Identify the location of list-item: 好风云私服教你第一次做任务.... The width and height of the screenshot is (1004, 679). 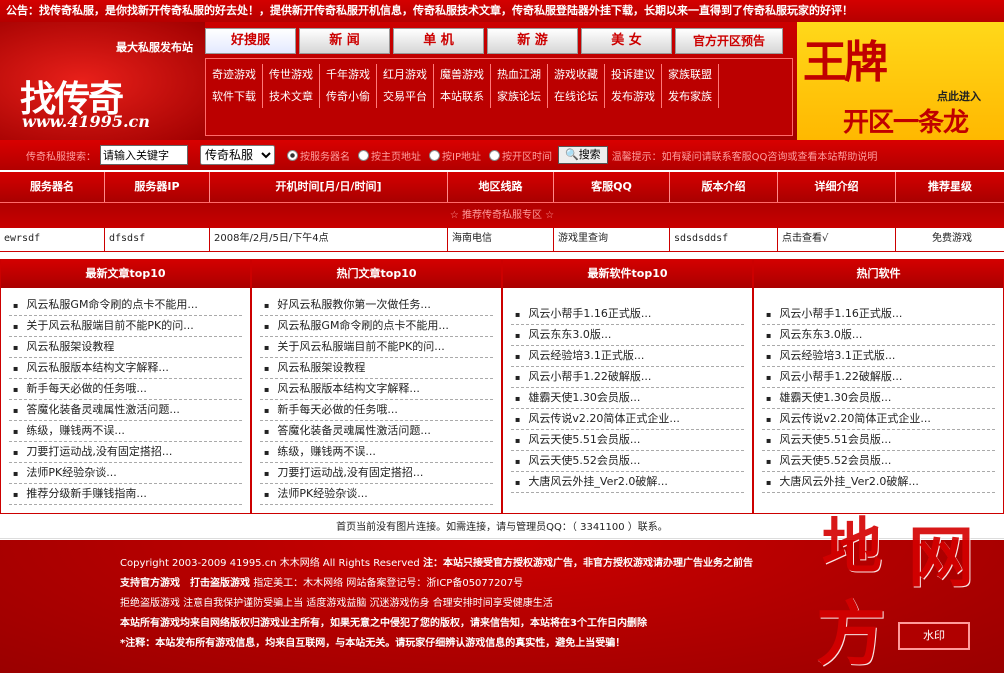
(376, 305).